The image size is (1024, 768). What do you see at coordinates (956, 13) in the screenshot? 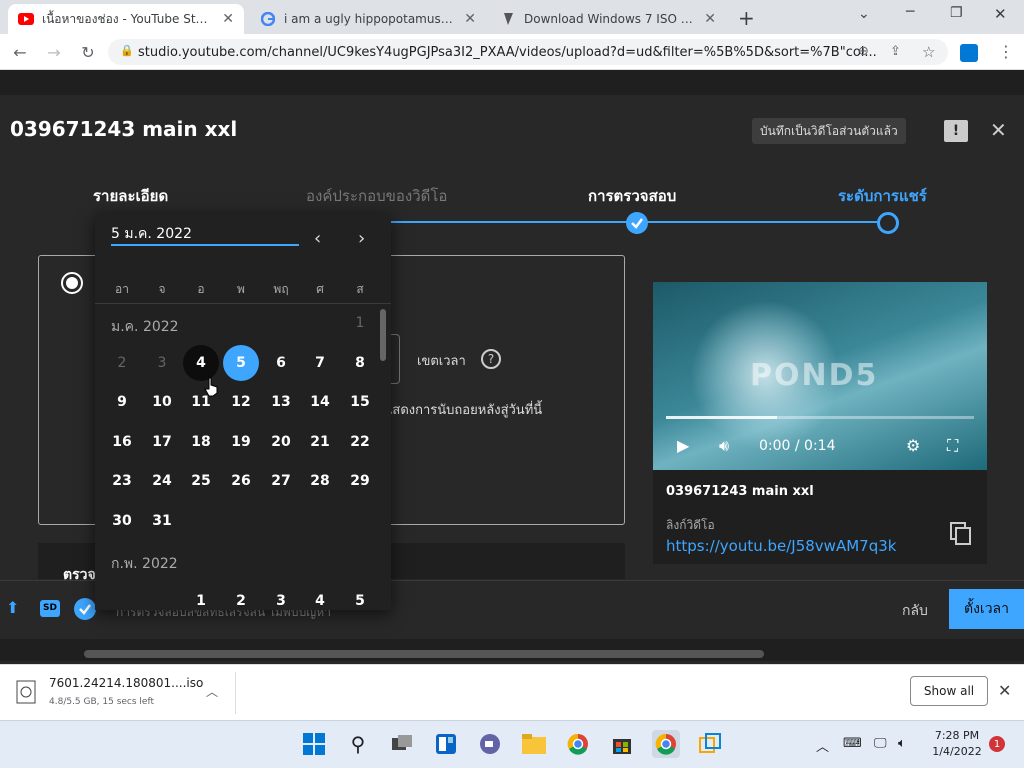
I see `restore-icon: ❐` at bounding box center [956, 13].